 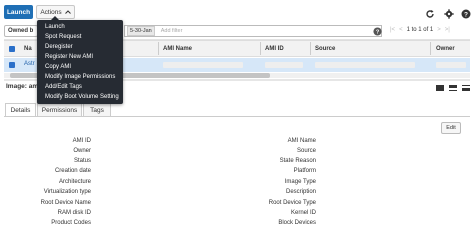 I want to click on field-label-image-type: Image Type, so click(x=300, y=182).